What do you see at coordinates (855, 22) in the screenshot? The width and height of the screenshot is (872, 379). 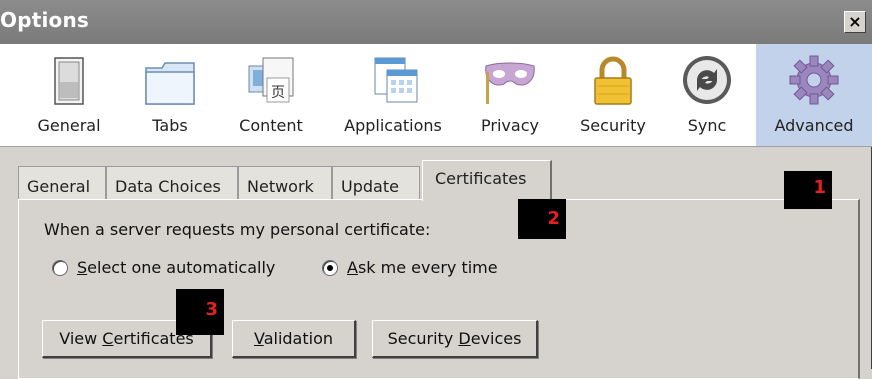 I see `close-button: ×` at bounding box center [855, 22].